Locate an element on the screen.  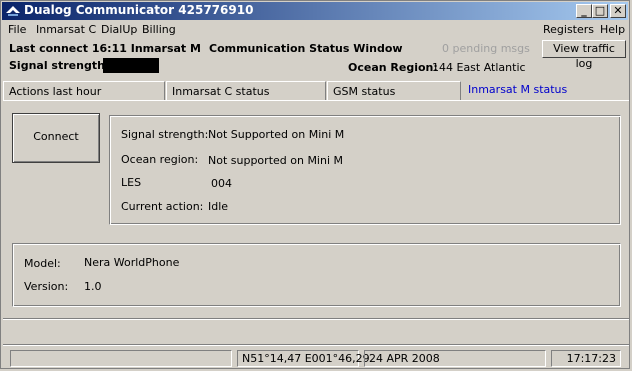
menu-inmarsat-c: Inmarsat C is located at coordinates (66, 29).